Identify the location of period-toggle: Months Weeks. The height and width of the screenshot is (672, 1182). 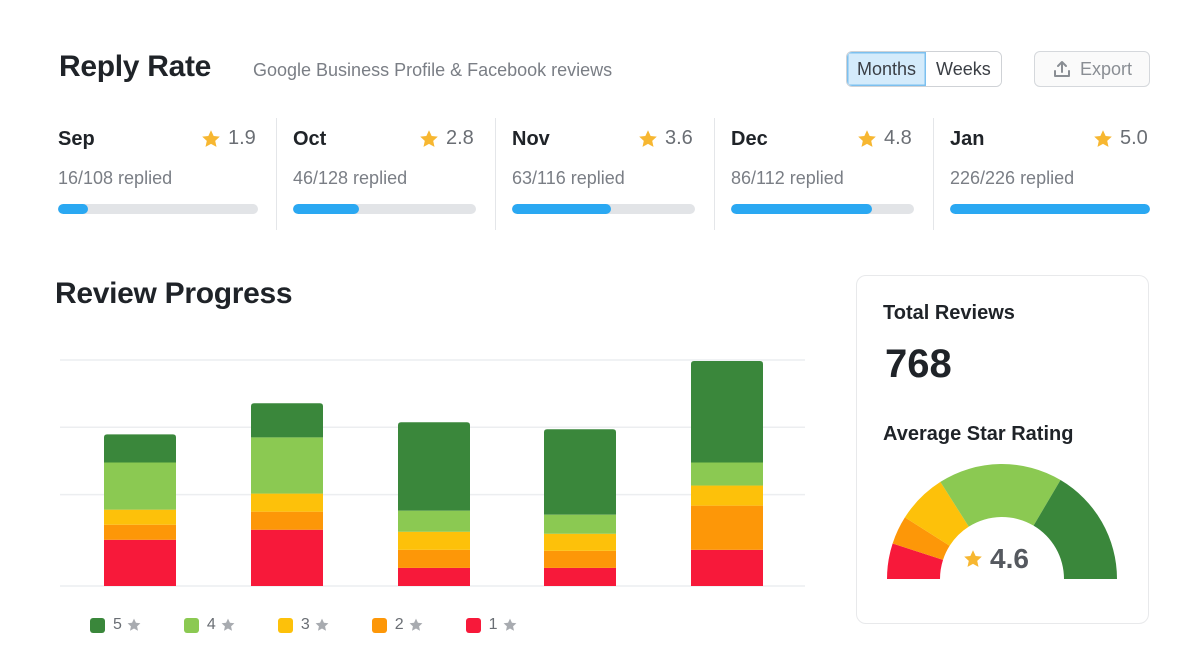
(924, 69).